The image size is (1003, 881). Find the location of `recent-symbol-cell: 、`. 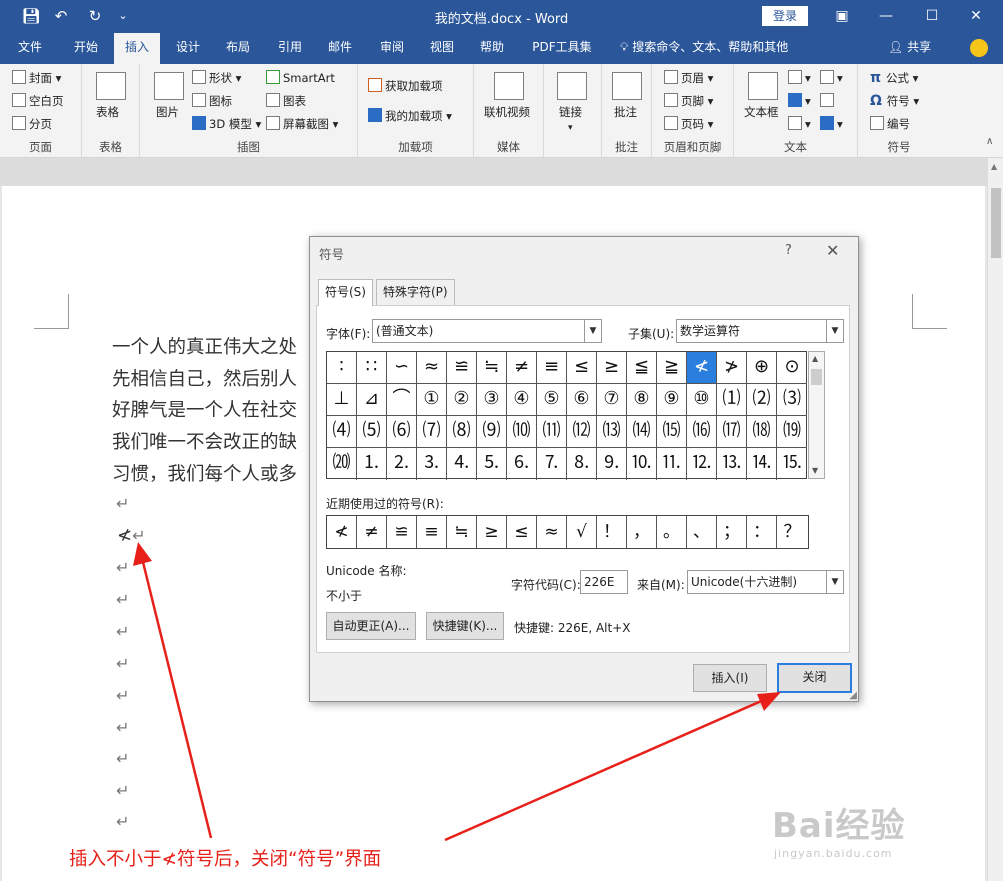

recent-symbol-cell: 、 is located at coordinates (702, 532).